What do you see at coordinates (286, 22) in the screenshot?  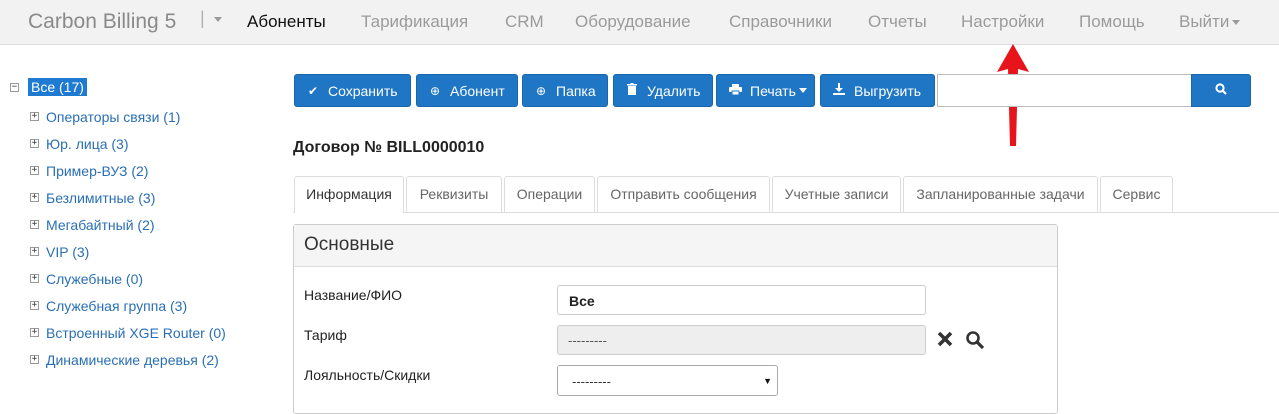 I see `nav-subscribers: Абоненты` at bounding box center [286, 22].